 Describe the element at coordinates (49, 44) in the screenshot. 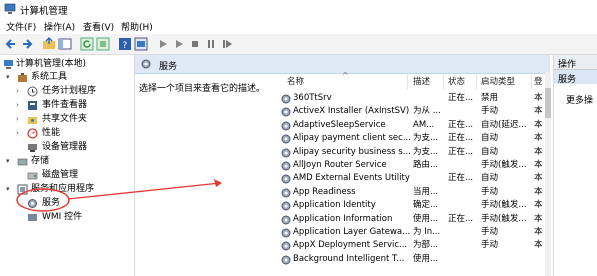

I see `up-folder-icon` at that location.